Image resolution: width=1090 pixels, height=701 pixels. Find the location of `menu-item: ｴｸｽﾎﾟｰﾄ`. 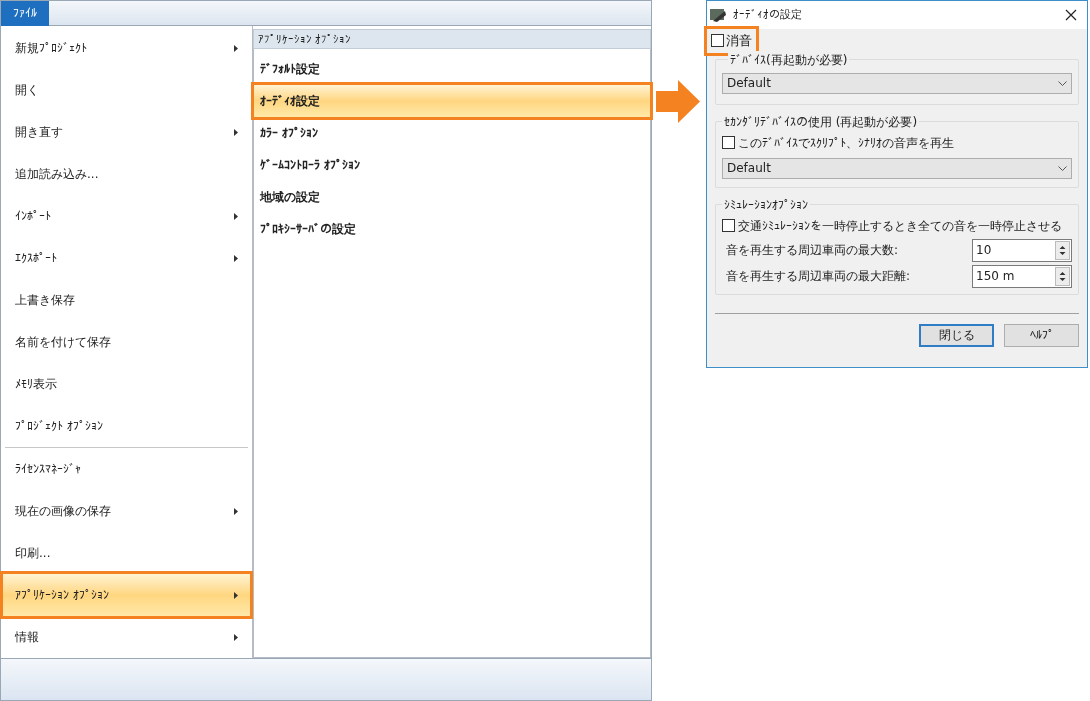

menu-item: ｴｸｽﾎﾟｰﾄ is located at coordinates (126, 258).